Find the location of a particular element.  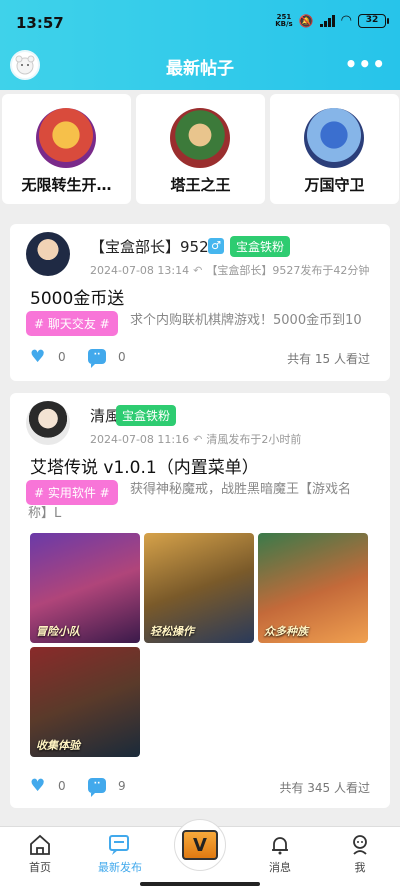

tab-me-label: 我 is located at coordinates (360, 867).